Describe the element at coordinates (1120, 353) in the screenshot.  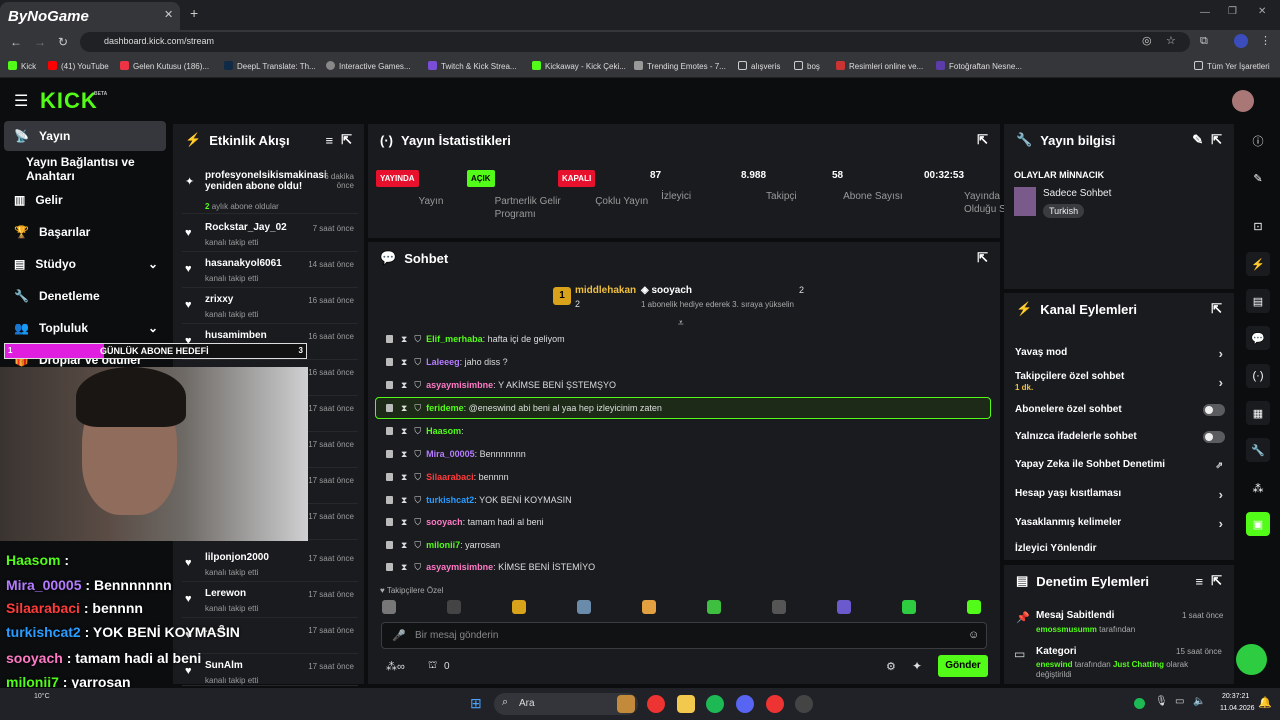
I see `action-slow-mode: Yavaş mod ›` at that location.